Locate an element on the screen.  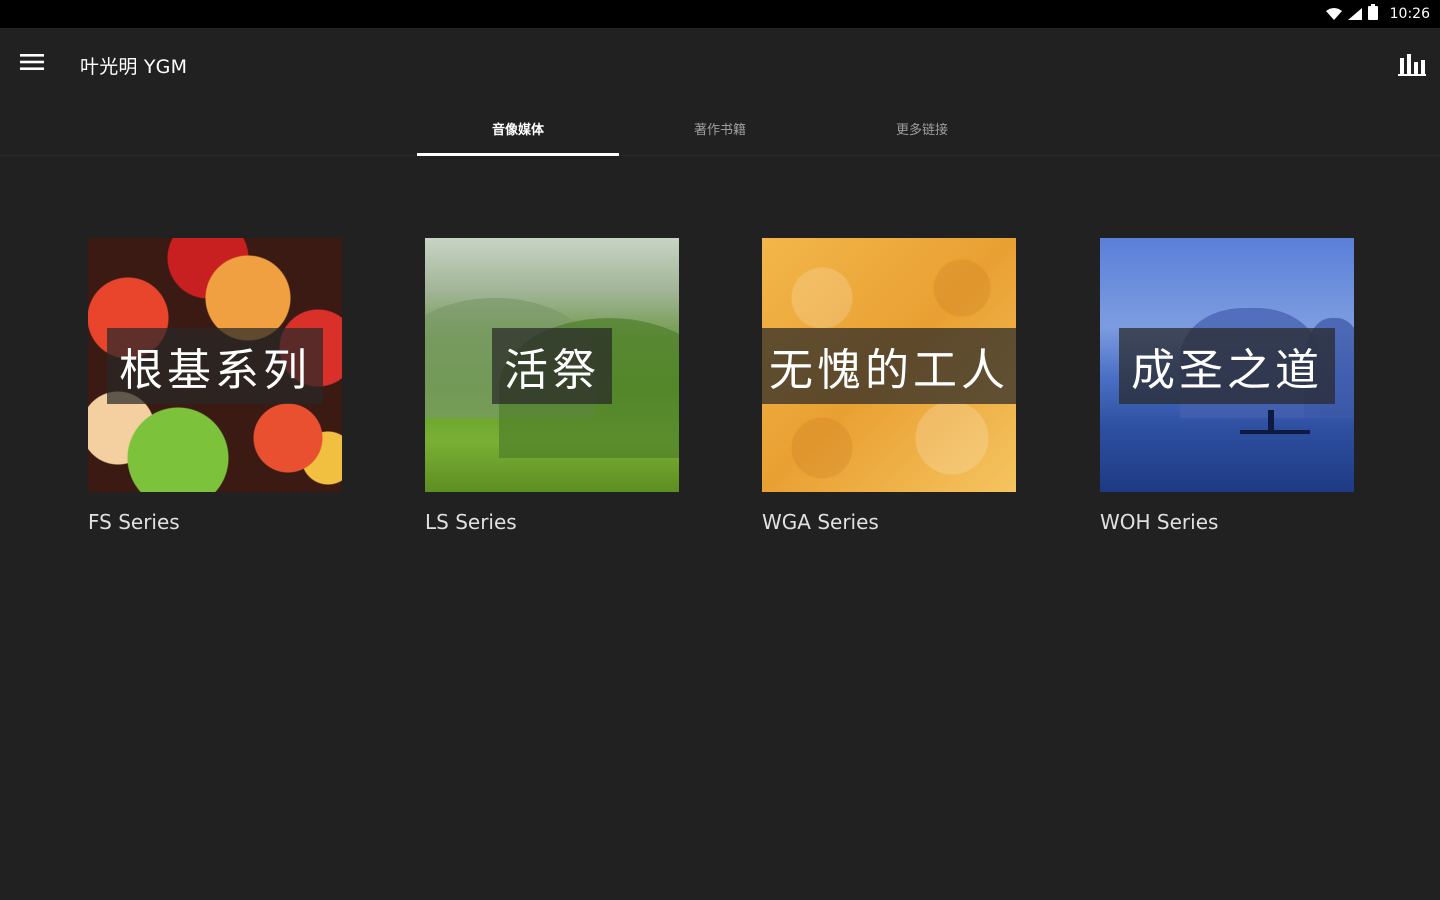
series-label: WOH Series is located at coordinates (1159, 522).